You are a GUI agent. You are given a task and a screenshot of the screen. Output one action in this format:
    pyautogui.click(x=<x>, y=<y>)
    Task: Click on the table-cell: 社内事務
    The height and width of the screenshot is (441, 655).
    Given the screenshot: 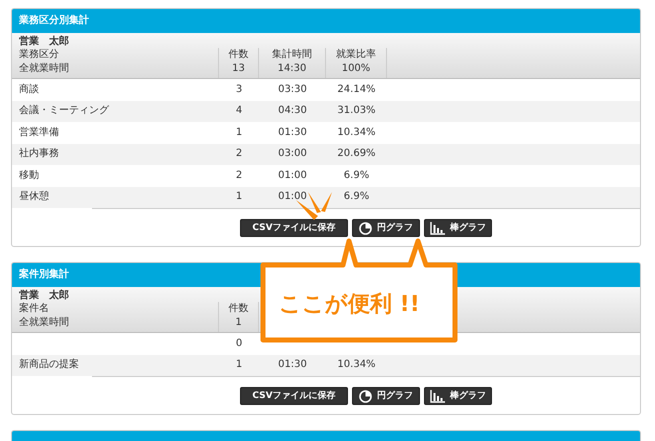 What is the action you would take?
    pyautogui.click(x=39, y=154)
    